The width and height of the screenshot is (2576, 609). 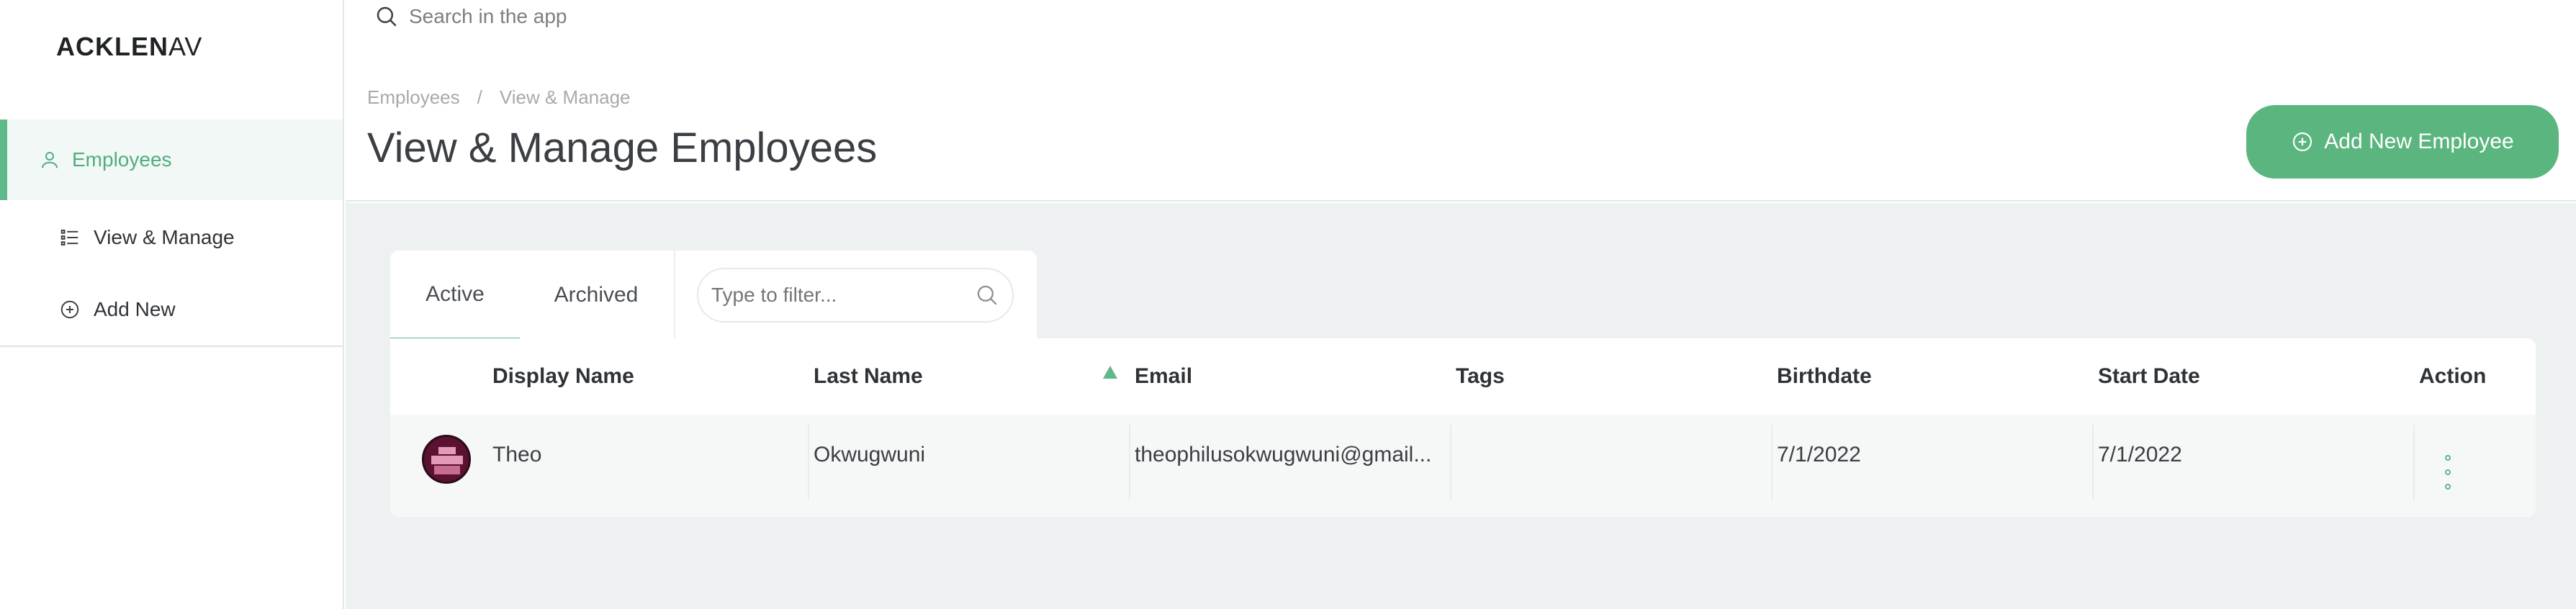 I want to click on column-header-start-date: Start Date, so click(x=2149, y=377).